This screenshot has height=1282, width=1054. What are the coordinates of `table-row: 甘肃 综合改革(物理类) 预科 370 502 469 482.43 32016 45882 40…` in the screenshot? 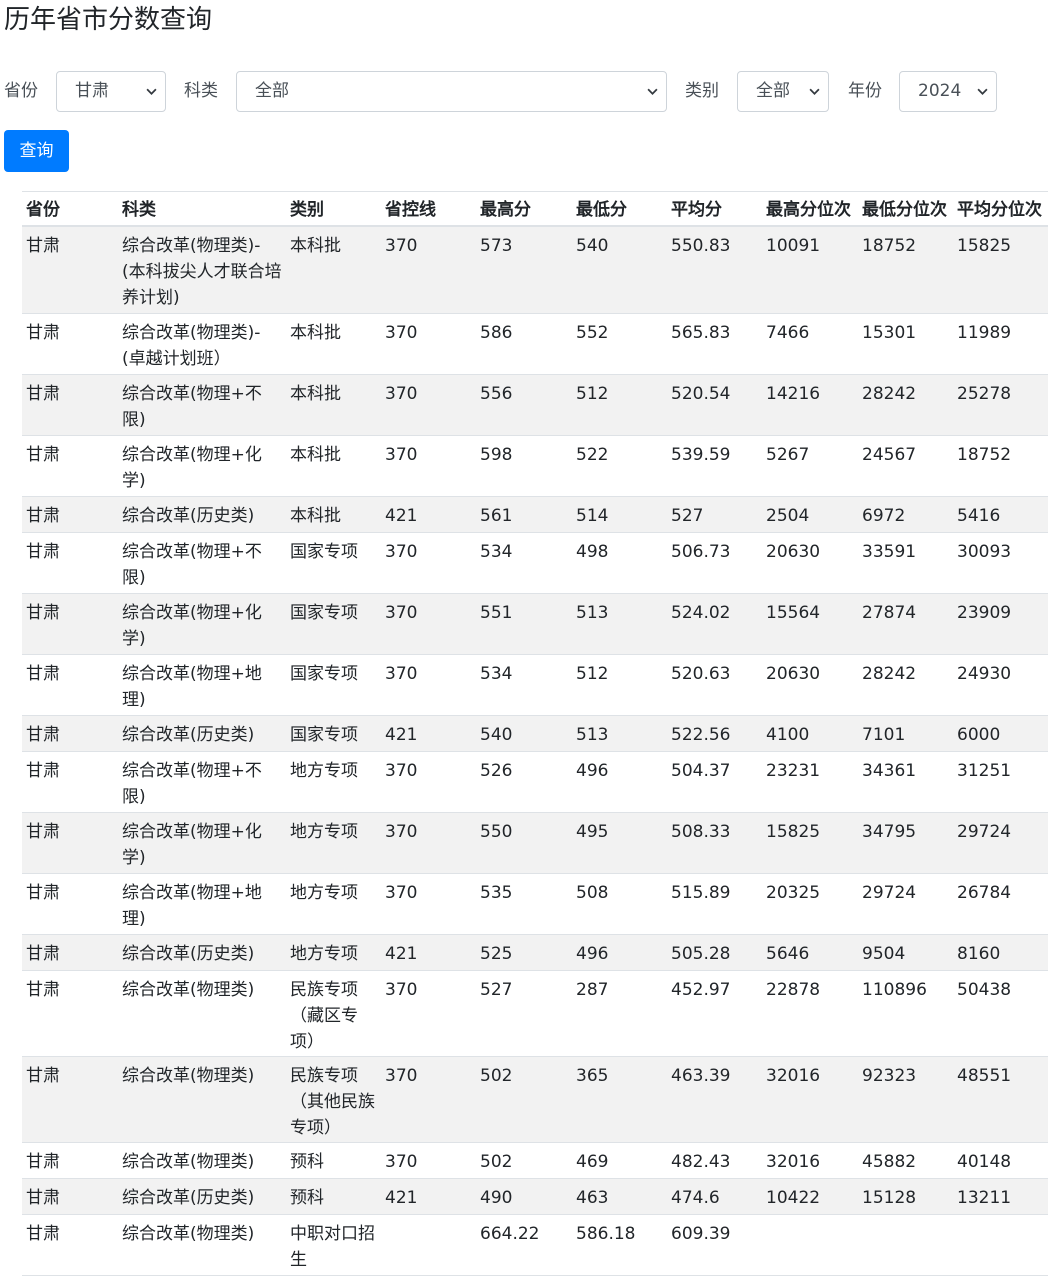 It's located at (535, 1161).